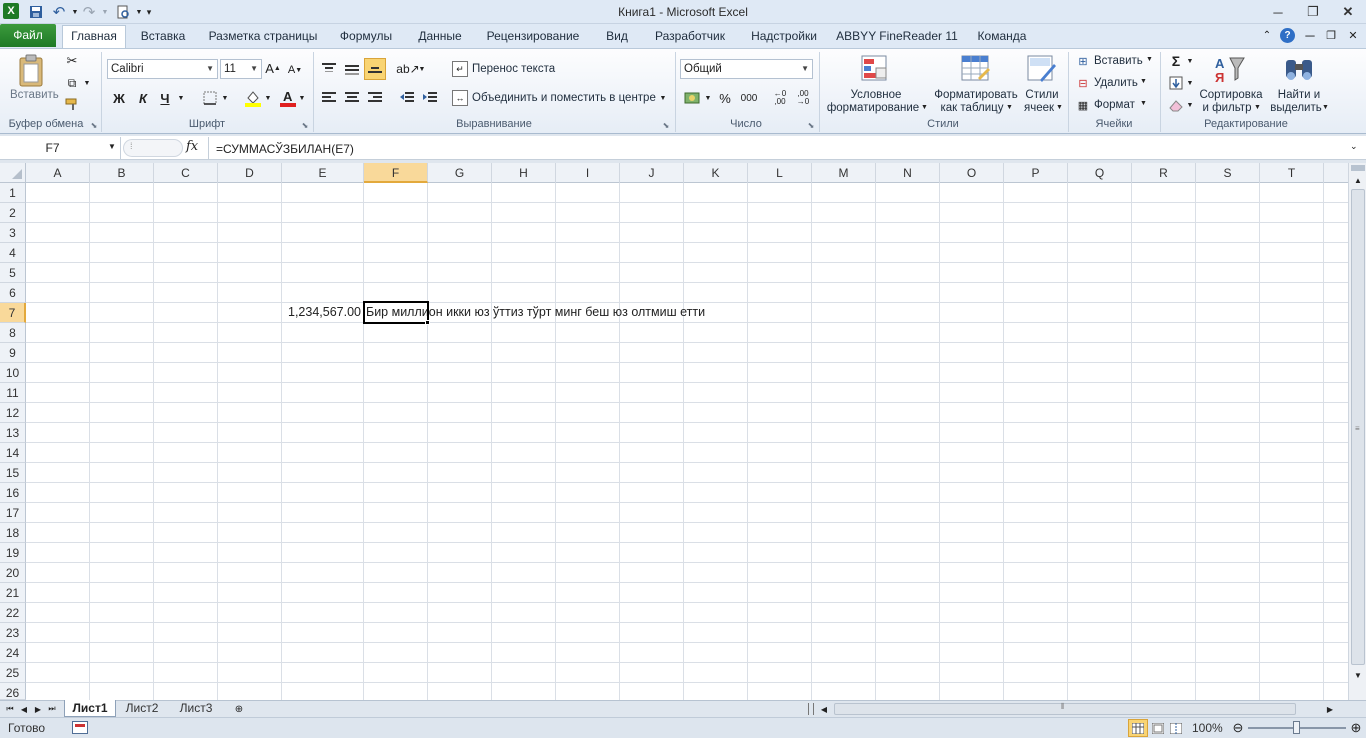 This screenshot has width=1366, height=738. I want to click on percent-button: %, so click(725, 98).